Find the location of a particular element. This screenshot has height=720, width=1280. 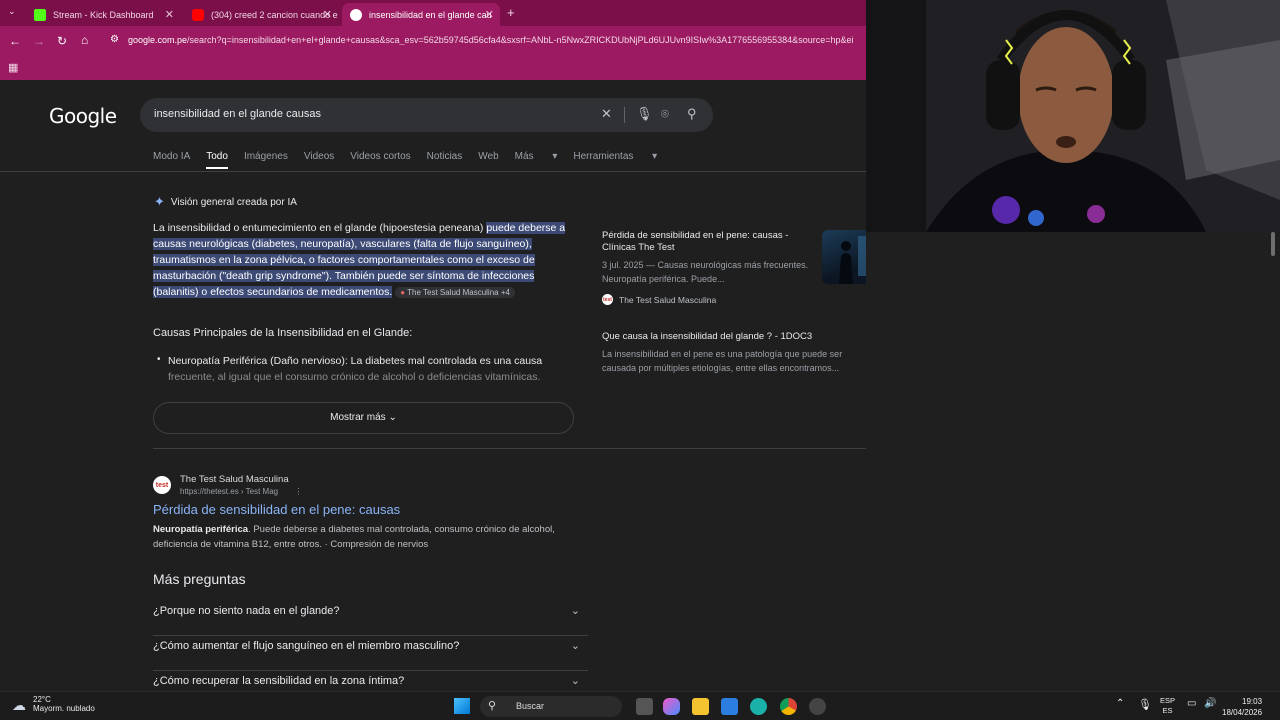

task-view-icon is located at coordinates (644, 706).